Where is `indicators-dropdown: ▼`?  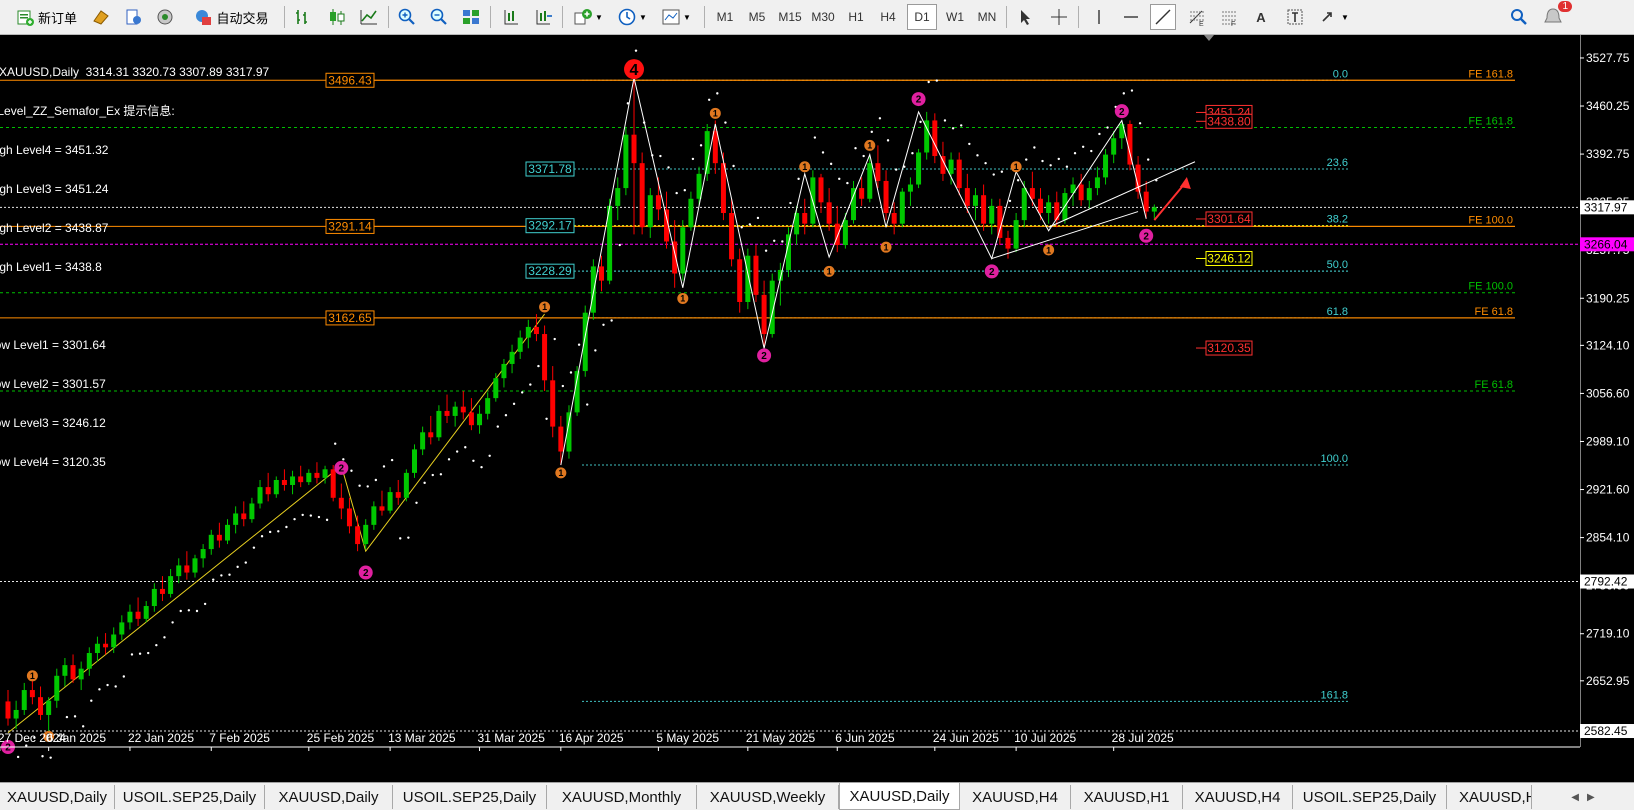 indicators-dropdown: ▼ is located at coordinates (588, 17).